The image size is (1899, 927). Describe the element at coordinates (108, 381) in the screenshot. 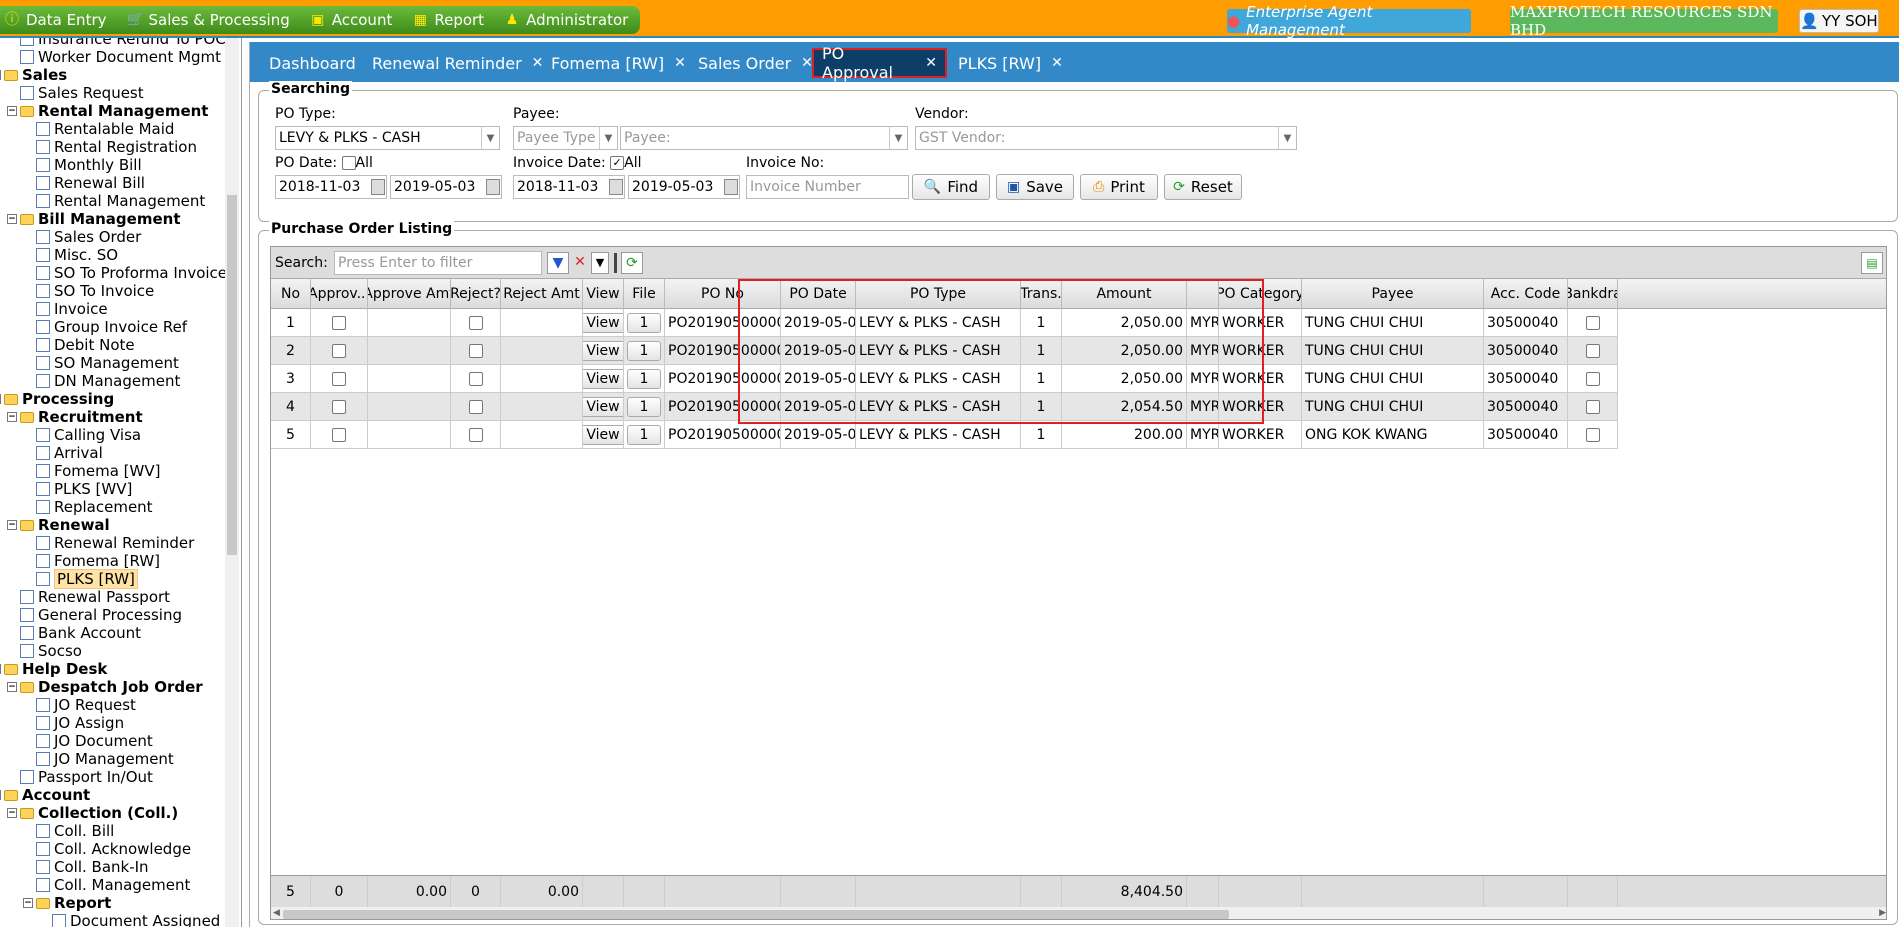

I see `sidebar-item: DN Management` at that location.